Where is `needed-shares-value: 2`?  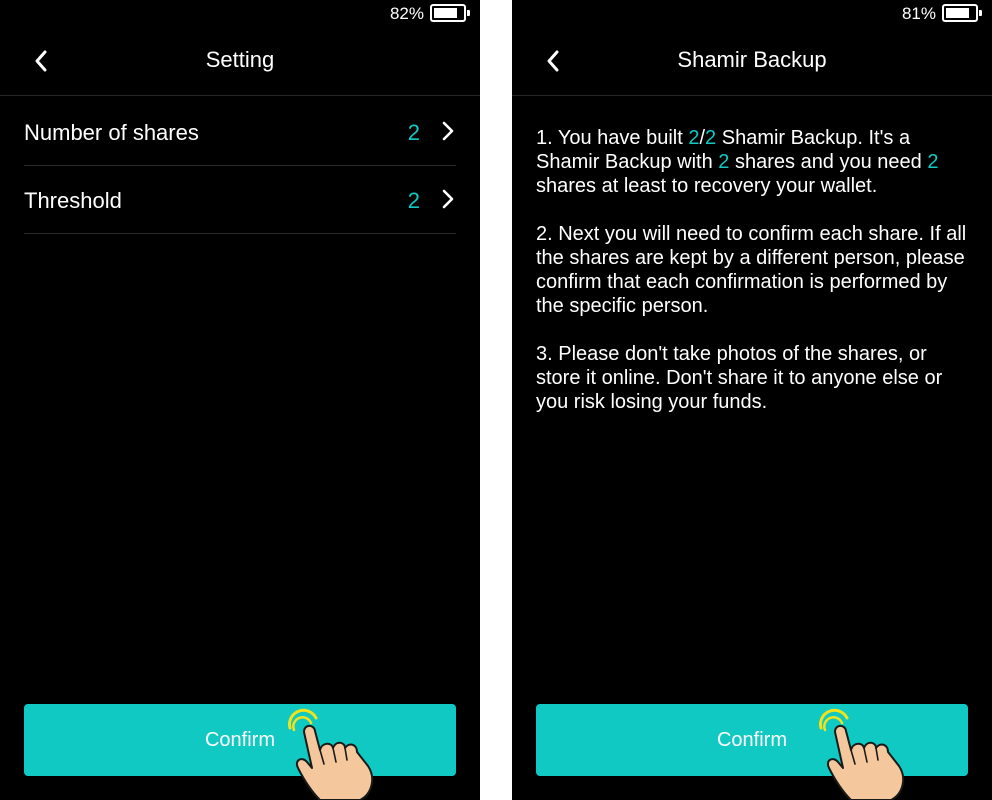
needed-shares-value: 2 is located at coordinates (933, 162).